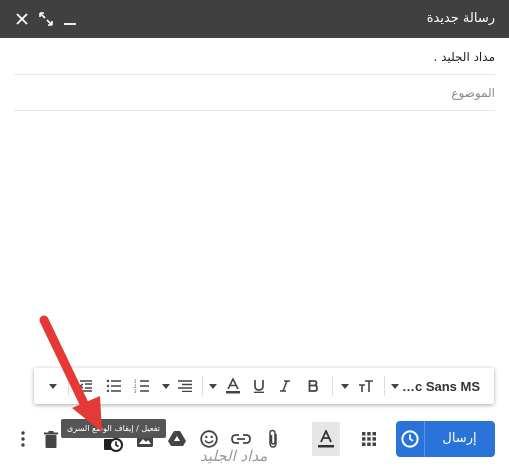  I want to click on schedule-send-icon, so click(410, 439).